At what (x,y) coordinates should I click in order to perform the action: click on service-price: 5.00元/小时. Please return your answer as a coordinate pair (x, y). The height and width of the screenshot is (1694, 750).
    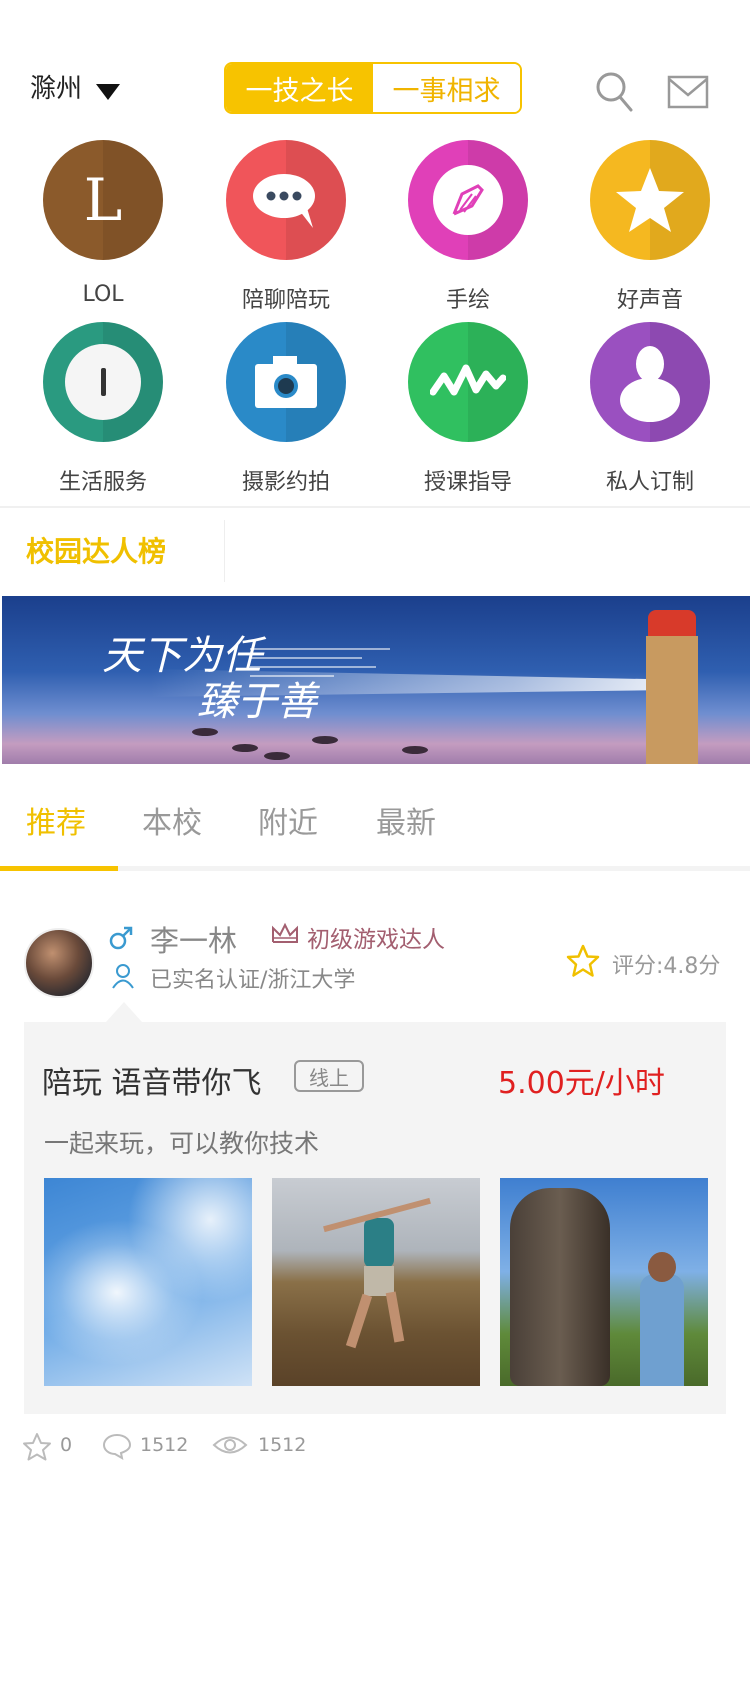
    Looking at the image, I should click on (581, 1083).